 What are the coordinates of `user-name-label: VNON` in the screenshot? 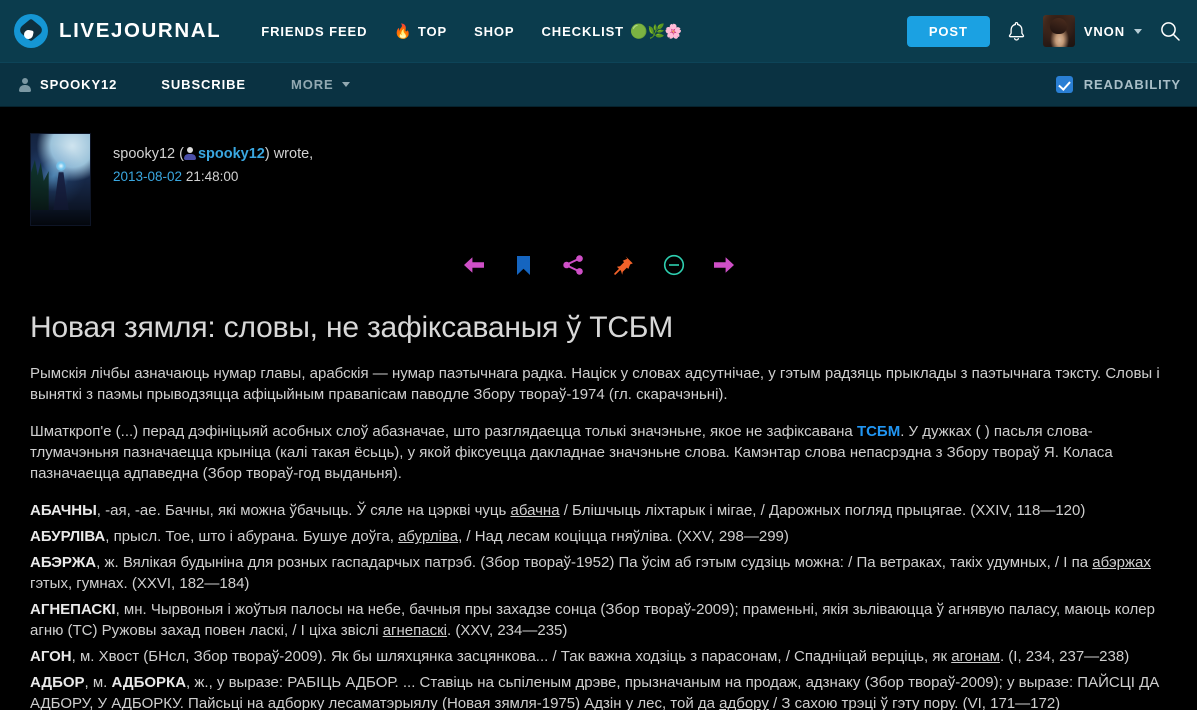 It's located at (1104, 31).